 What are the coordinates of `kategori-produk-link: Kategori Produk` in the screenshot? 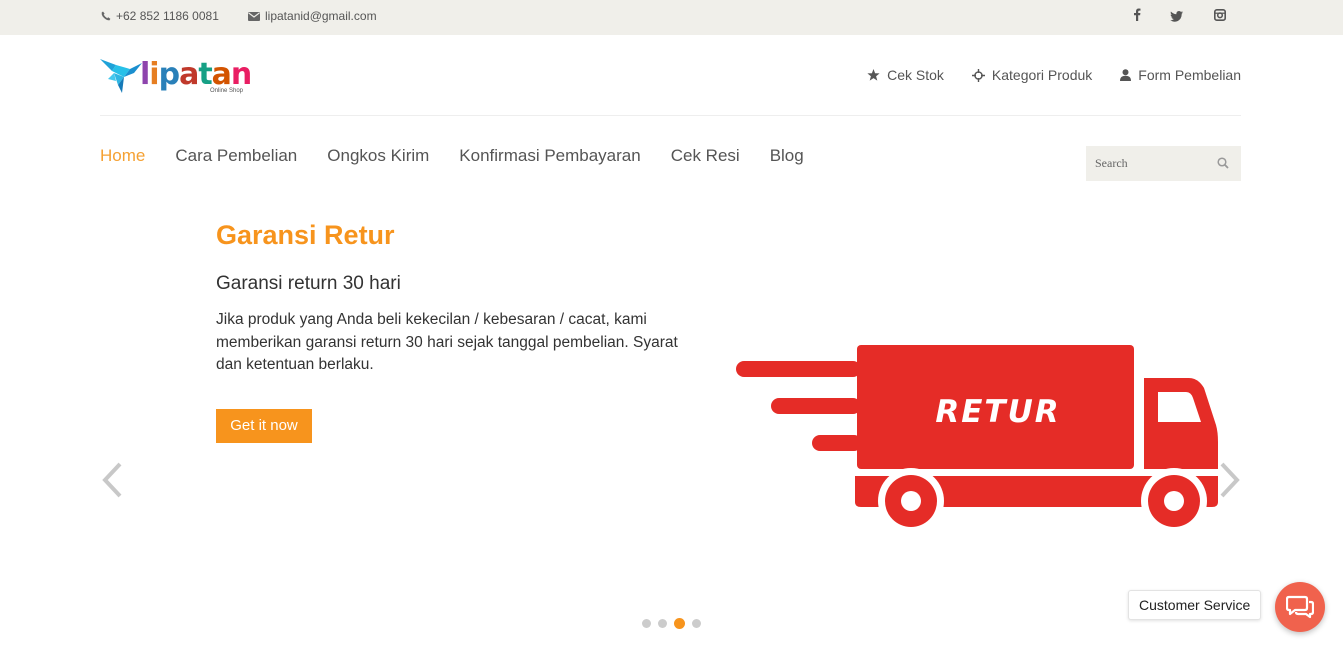 It's located at (1032, 75).